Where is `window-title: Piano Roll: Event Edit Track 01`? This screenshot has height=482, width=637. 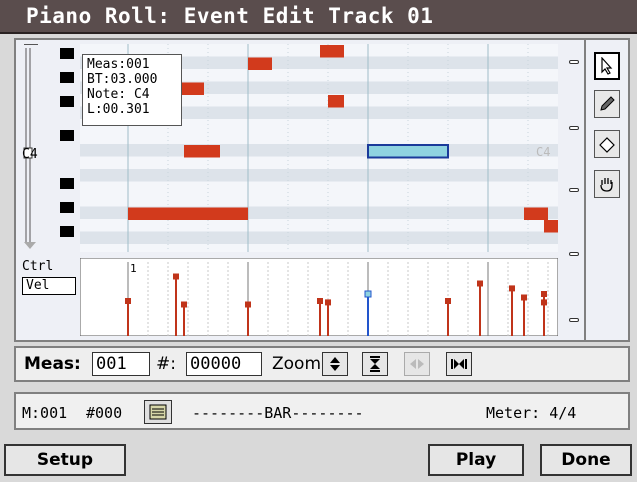 window-title: Piano Roll: Event Edit Track 01 is located at coordinates (230, 16).